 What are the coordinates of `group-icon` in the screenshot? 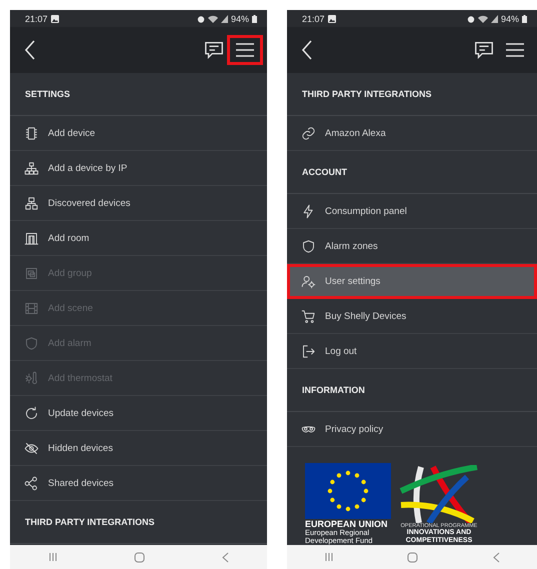 It's located at (31, 273).